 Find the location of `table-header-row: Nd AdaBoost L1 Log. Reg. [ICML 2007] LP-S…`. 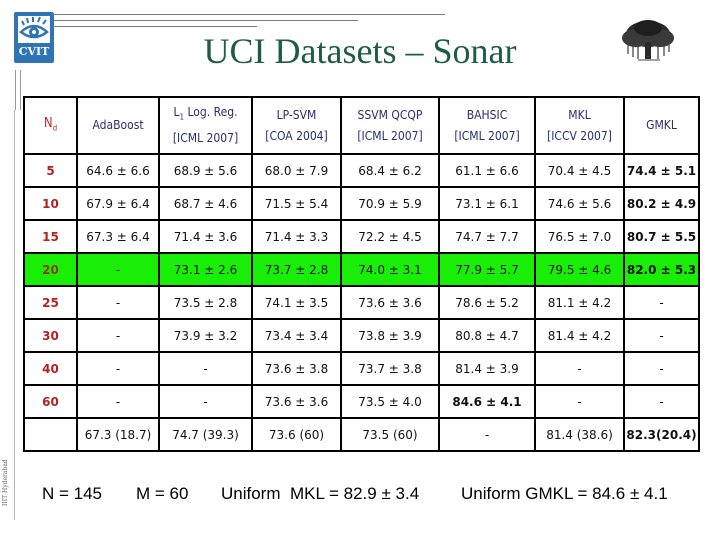

table-header-row: Nd AdaBoost L1 Log. Reg. [ICML 2007] LP-S… is located at coordinates (361, 125).